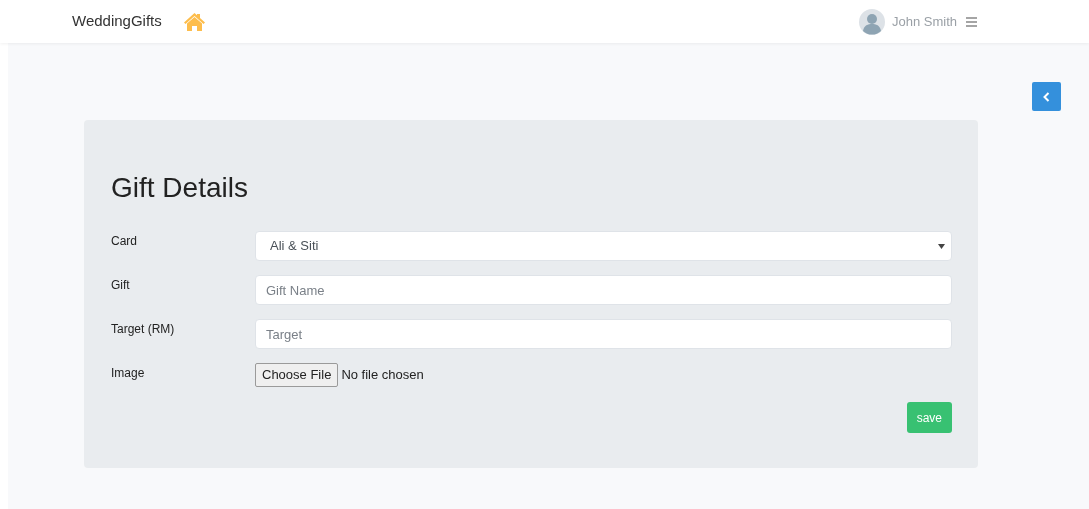 Image resolution: width=1089 pixels, height=509 pixels. What do you see at coordinates (941, 246) in the screenshot?
I see `dropdown-caret-icon` at bounding box center [941, 246].